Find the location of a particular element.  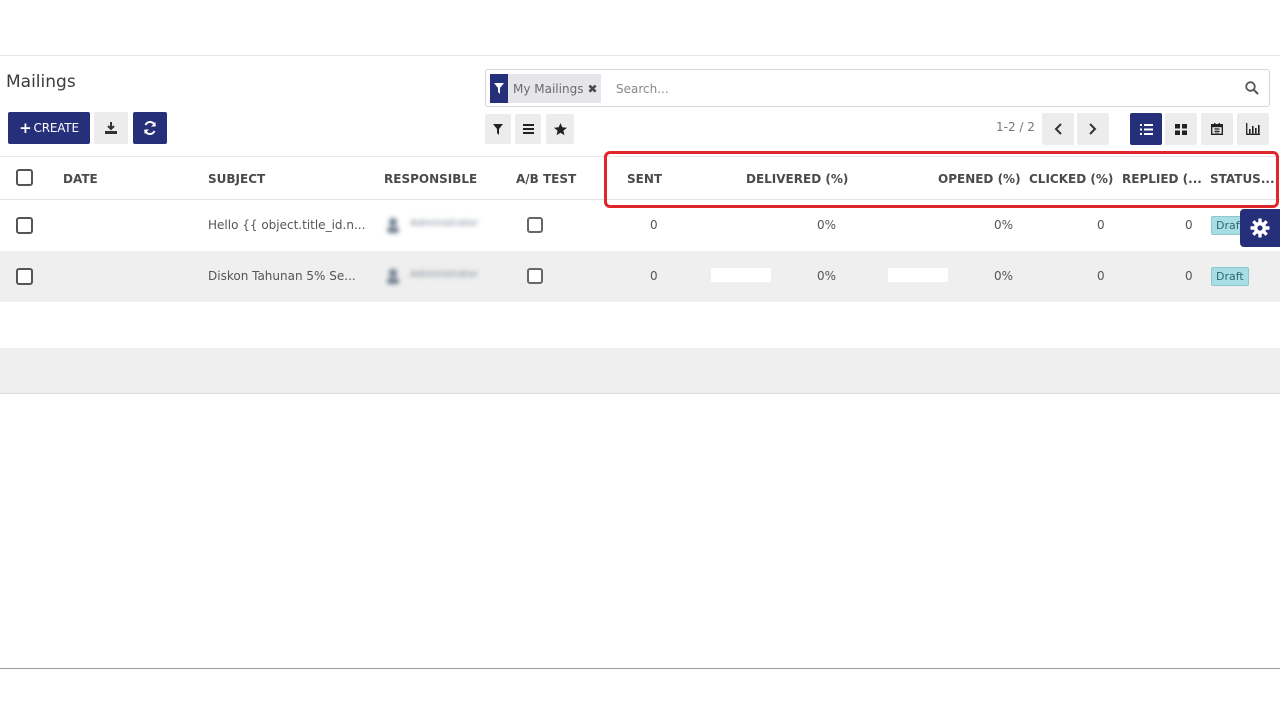

column-header-sent: SENT is located at coordinates (644, 179).